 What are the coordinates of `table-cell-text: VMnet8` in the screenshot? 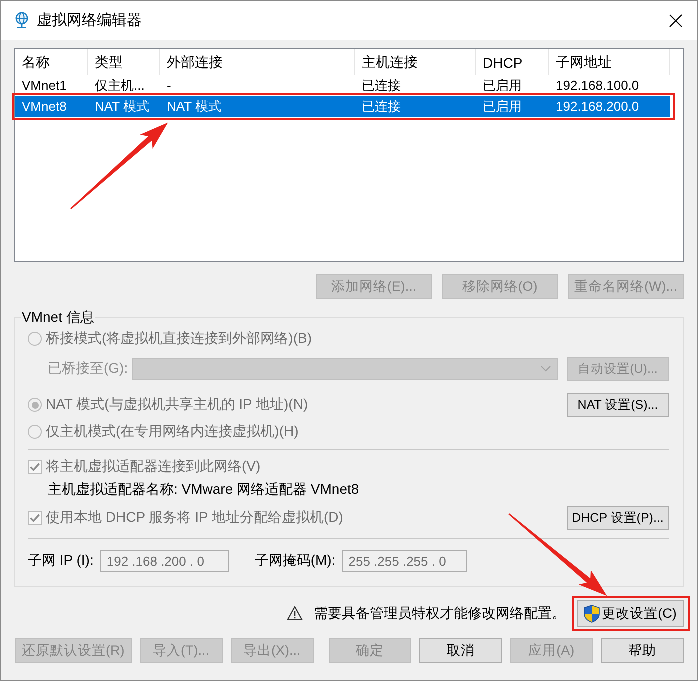 It's located at (44, 107).